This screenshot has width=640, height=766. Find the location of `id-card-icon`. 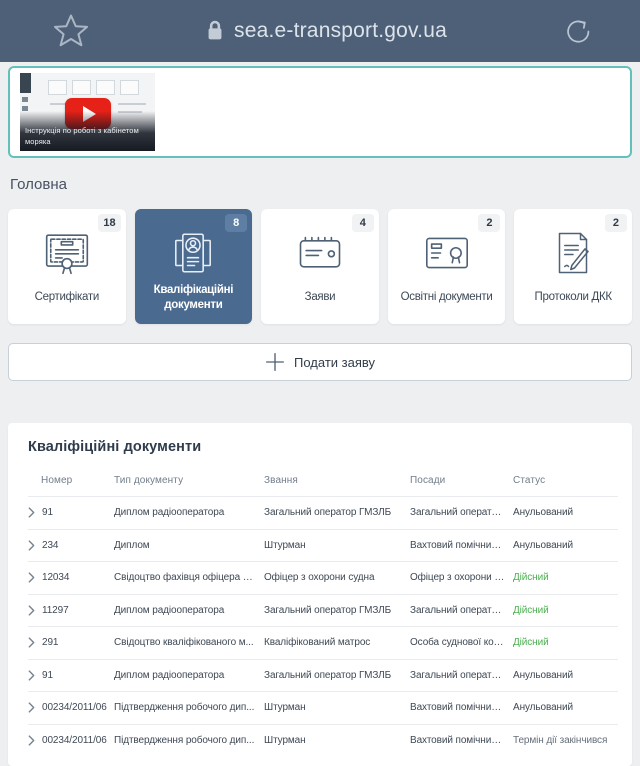

id-card-icon is located at coordinates (447, 253).